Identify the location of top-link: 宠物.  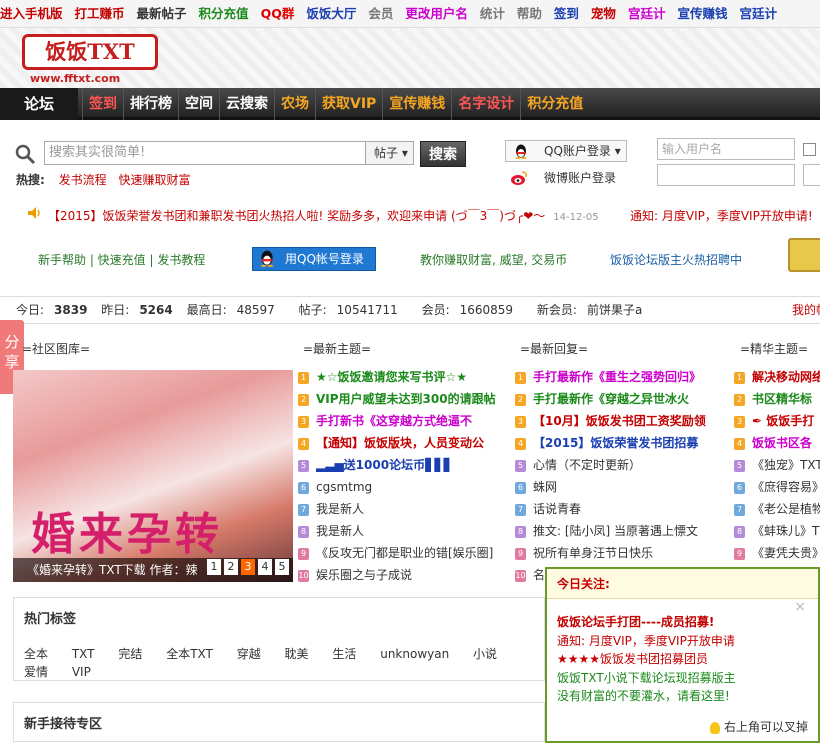
(603, 13).